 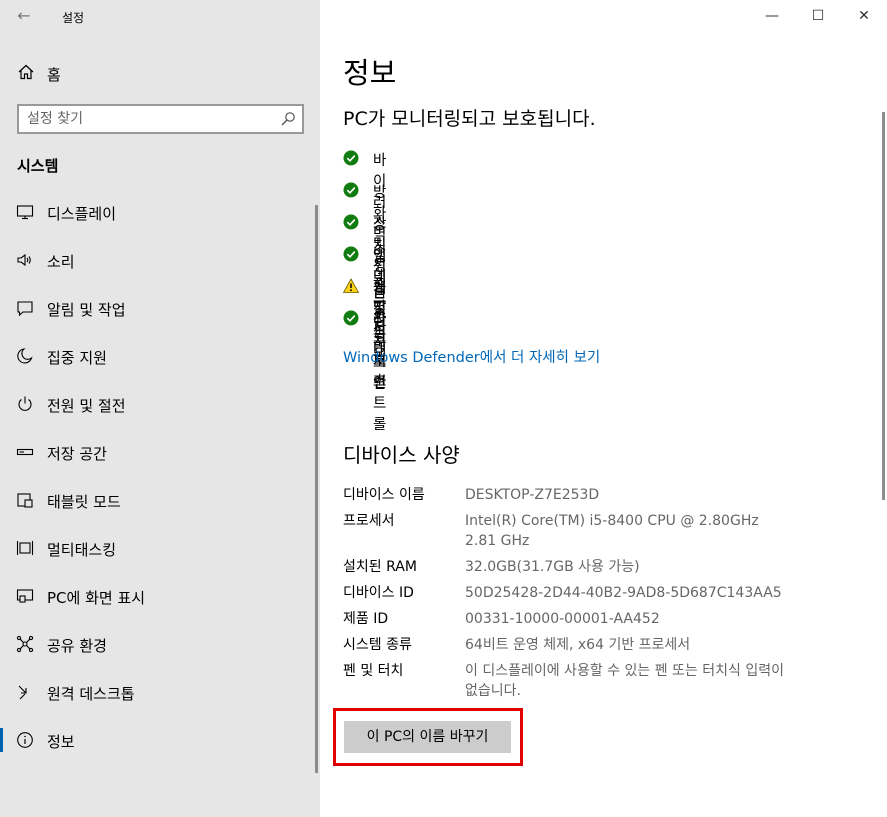 What do you see at coordinates (25, 452) in the screenshot?
I see `storage-icon` at bounding box center [25, 452].